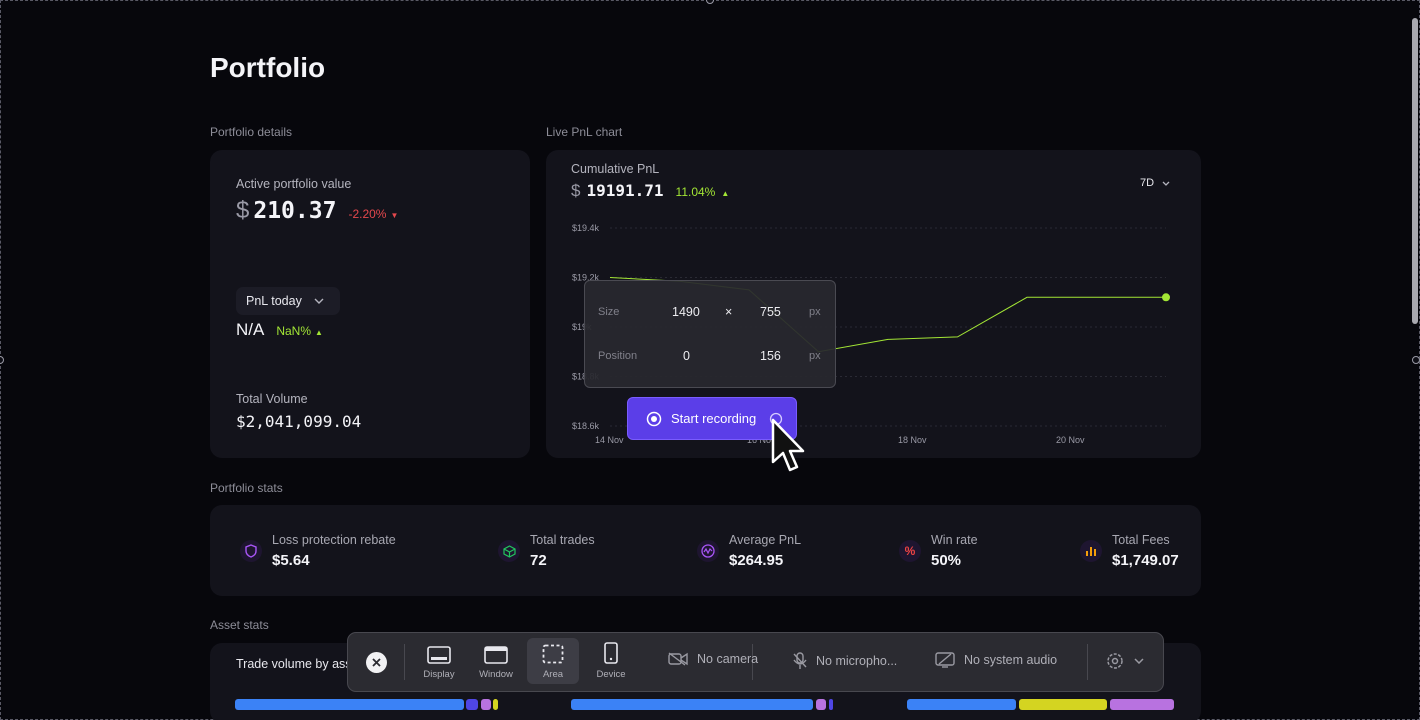 Image resolution: width=1420 pixels, height=720 pixels. I want to click on chart-range-dropdown: 7D, so click(1155, 183).